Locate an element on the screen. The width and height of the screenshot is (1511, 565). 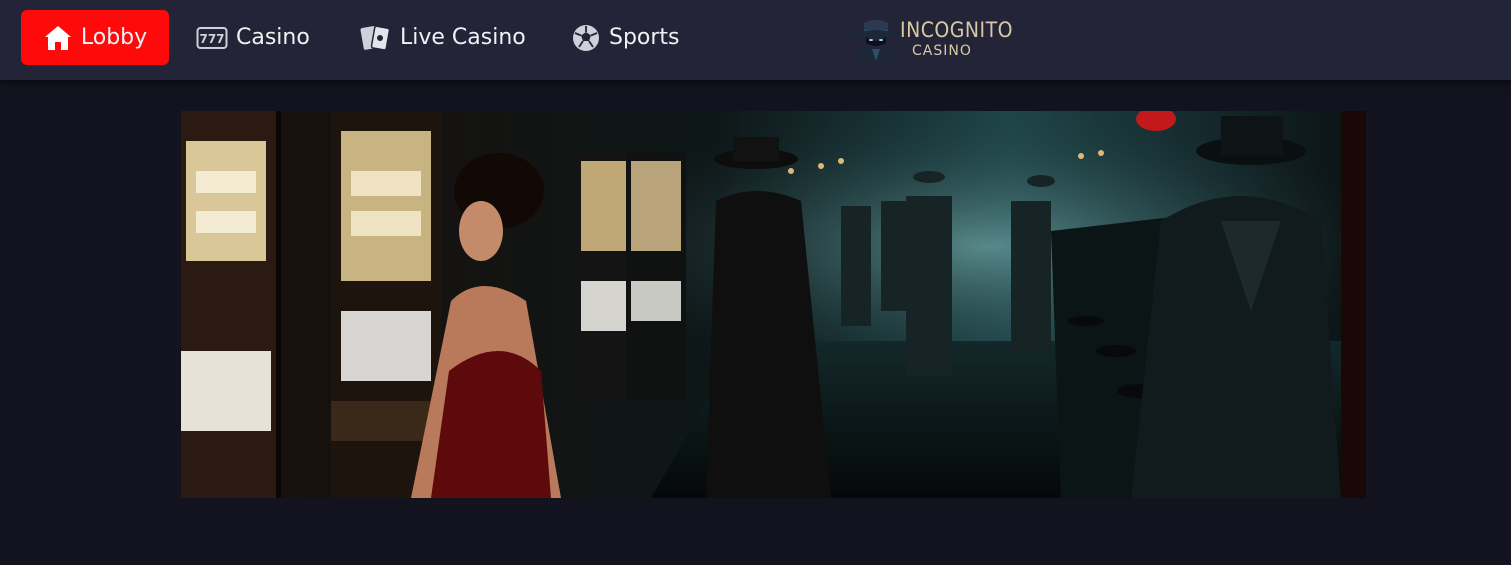
nav-lobby: Lobby is located at coordinates (95, 37).